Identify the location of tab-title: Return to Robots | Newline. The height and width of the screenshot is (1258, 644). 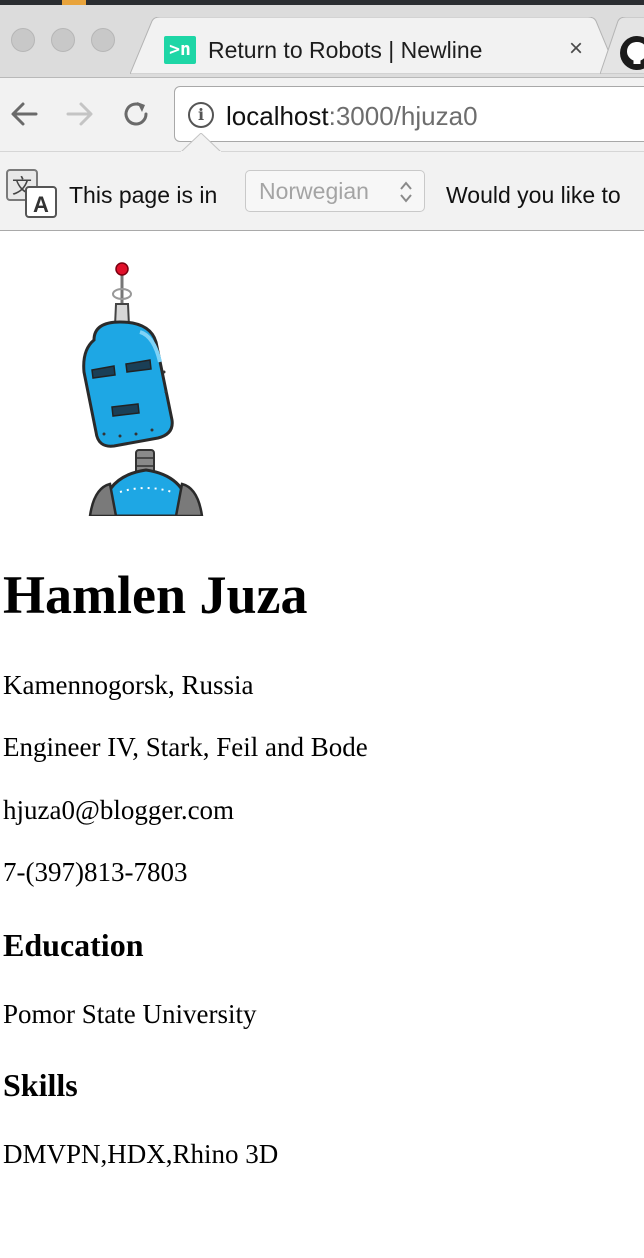
(345, 50).